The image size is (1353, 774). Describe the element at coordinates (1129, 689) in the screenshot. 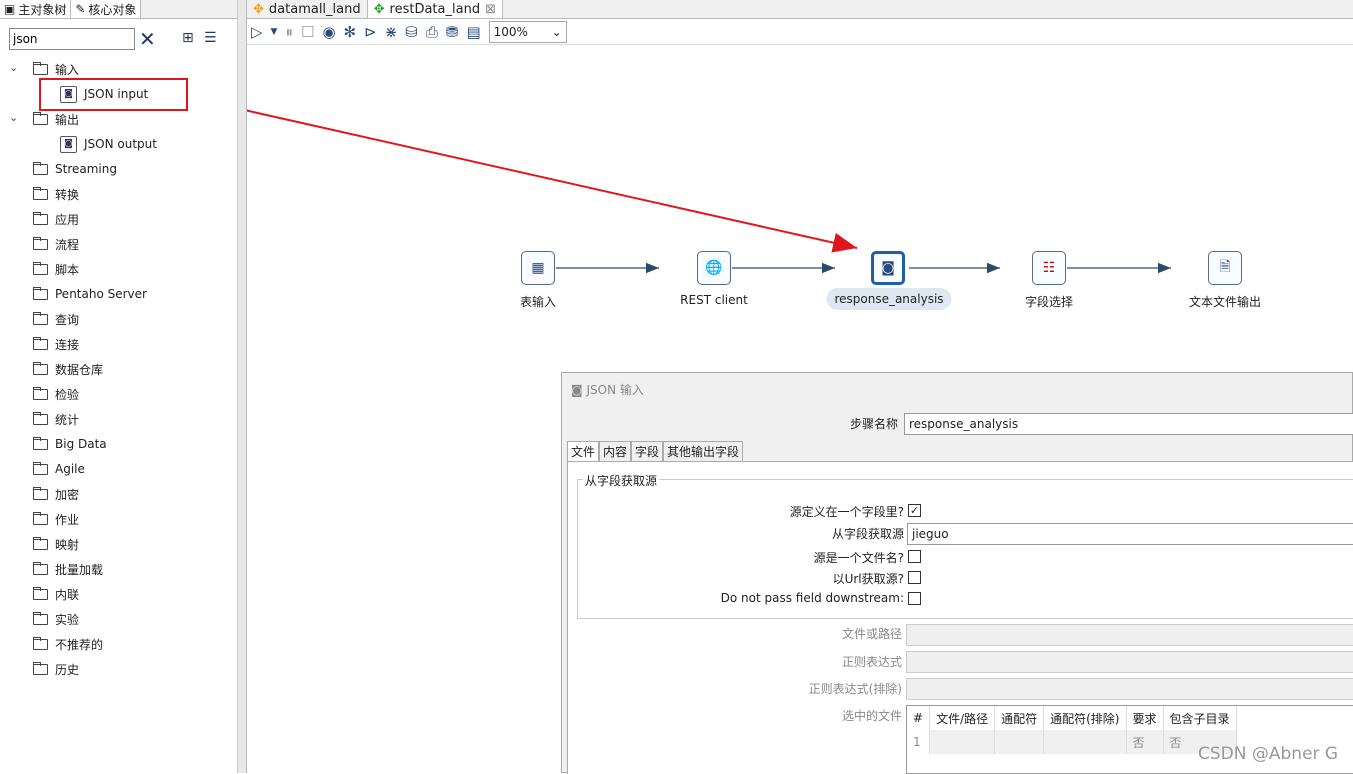

I see `regex-exclude-input` at that location.